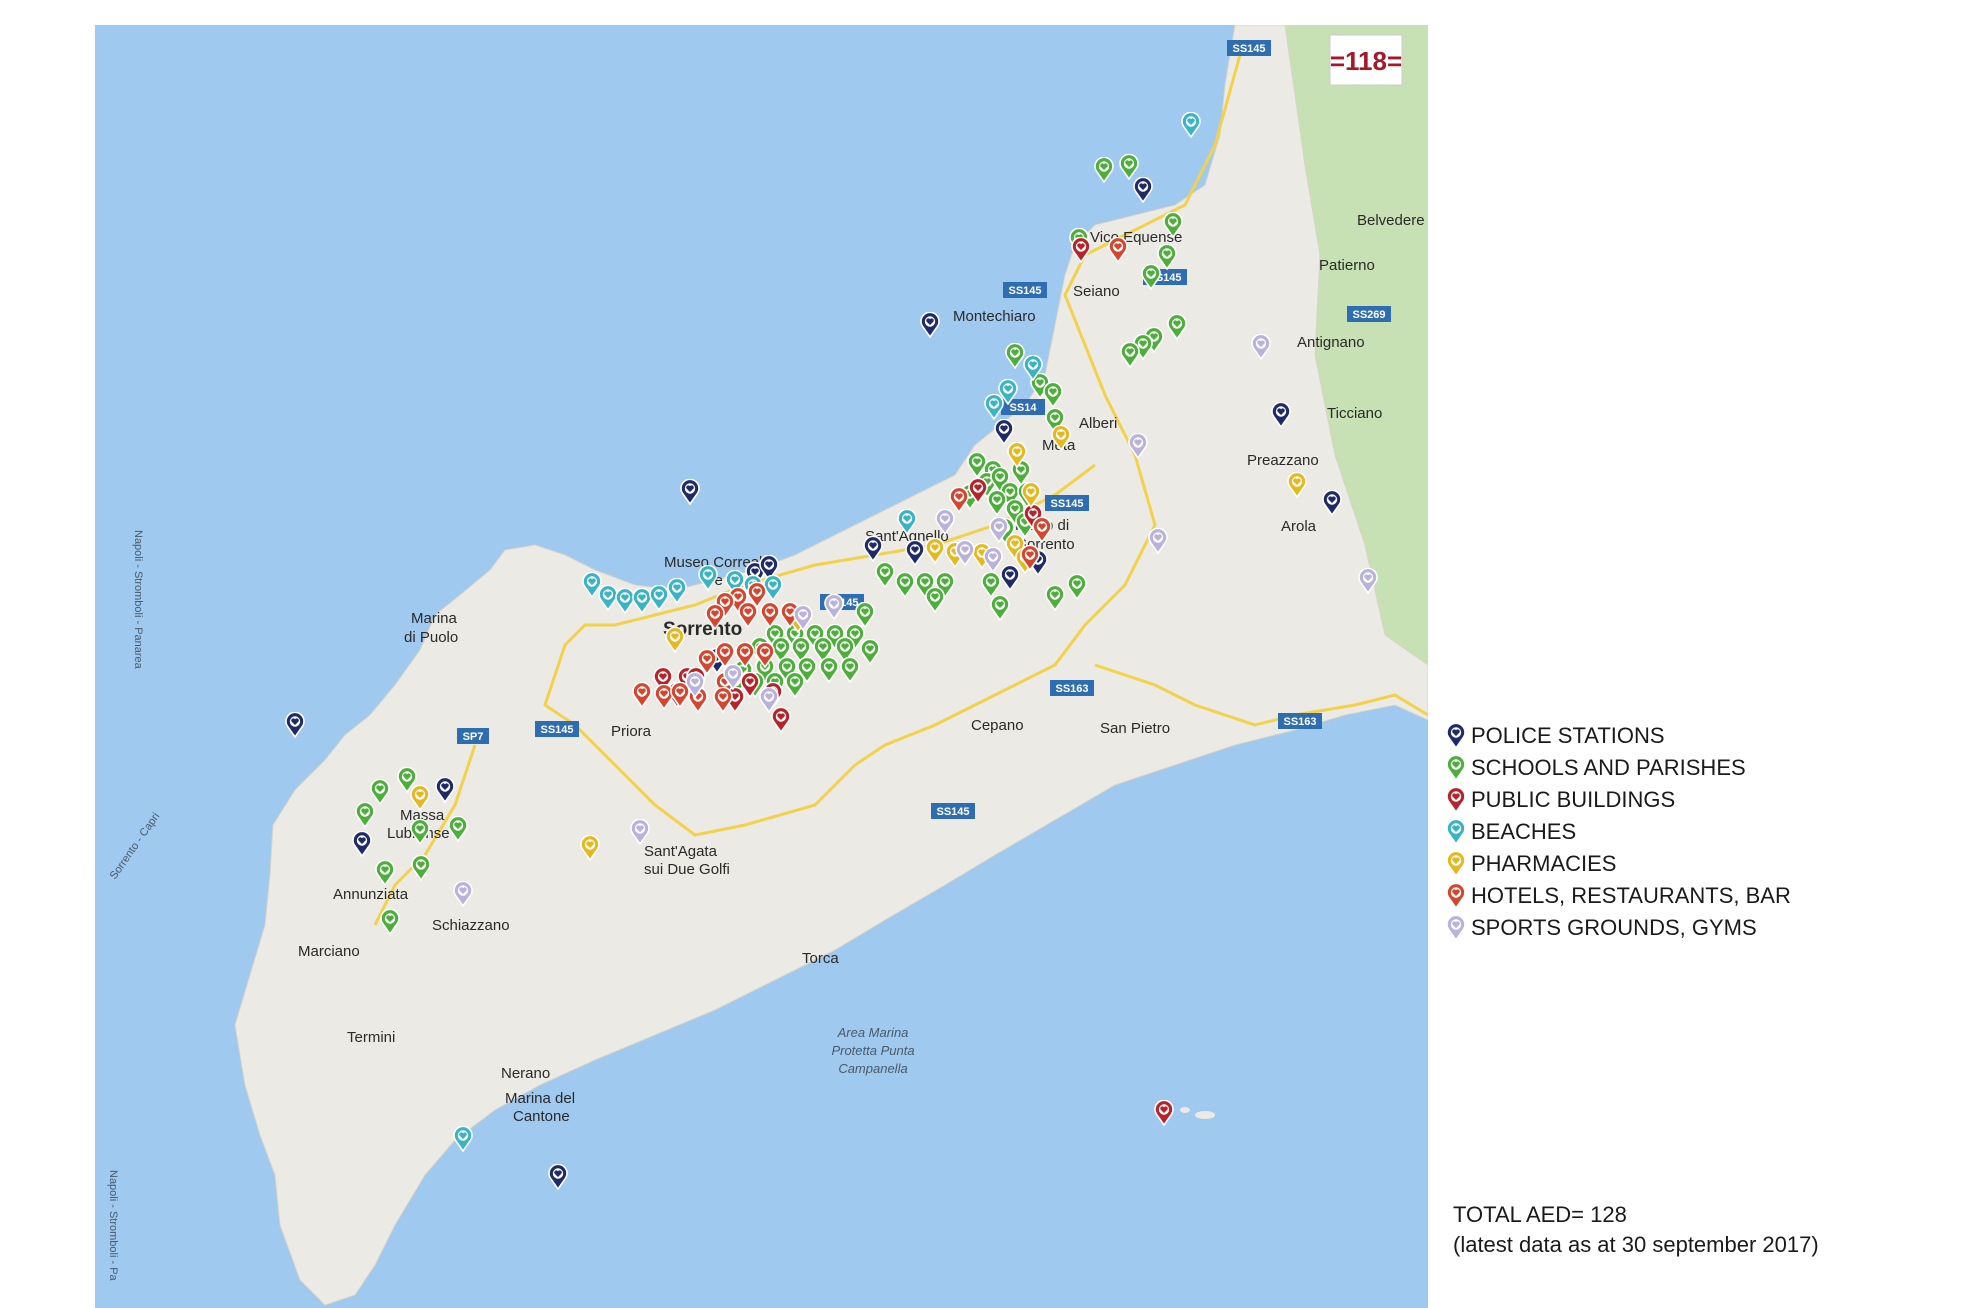 This screenshot has width=1987, height=1308. I want to click on place-label: Patierno, so click(1347, 265).